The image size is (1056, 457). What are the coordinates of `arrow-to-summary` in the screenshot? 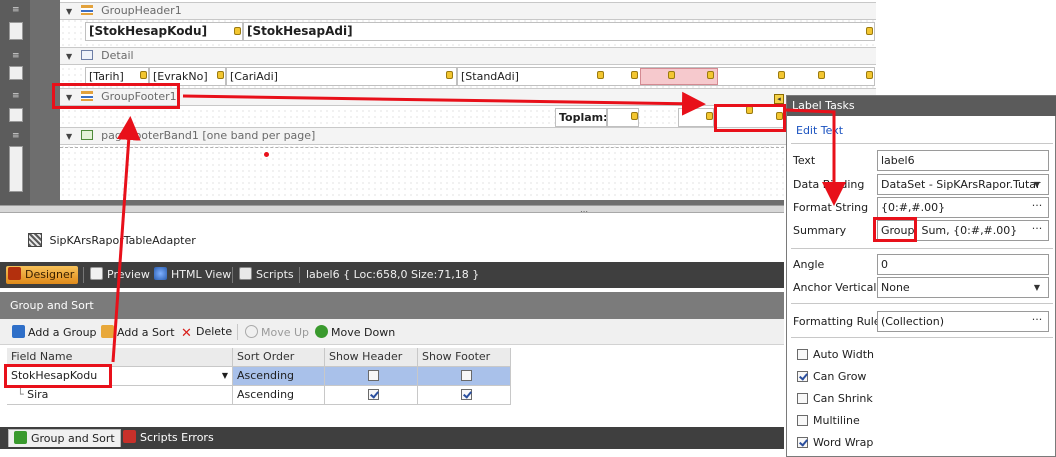 It's located at (815, 157).